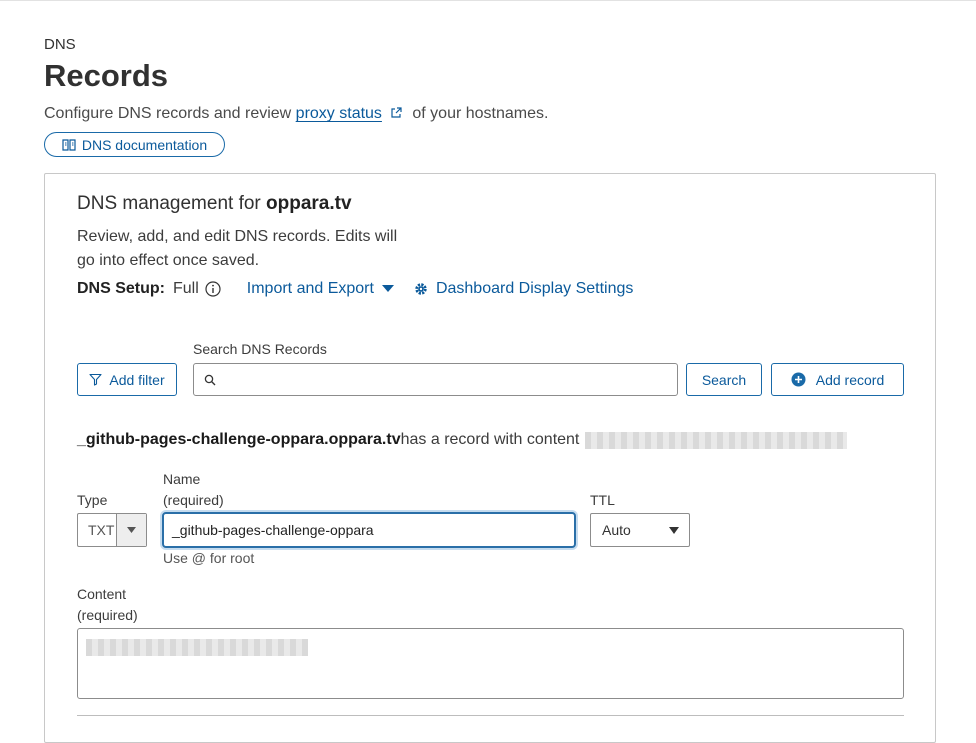 The image size is (976, 743). What do you see at coordinates (197, 647) in the screenshot?
I see `redacted-content-value` at bounding box center [197, 647].